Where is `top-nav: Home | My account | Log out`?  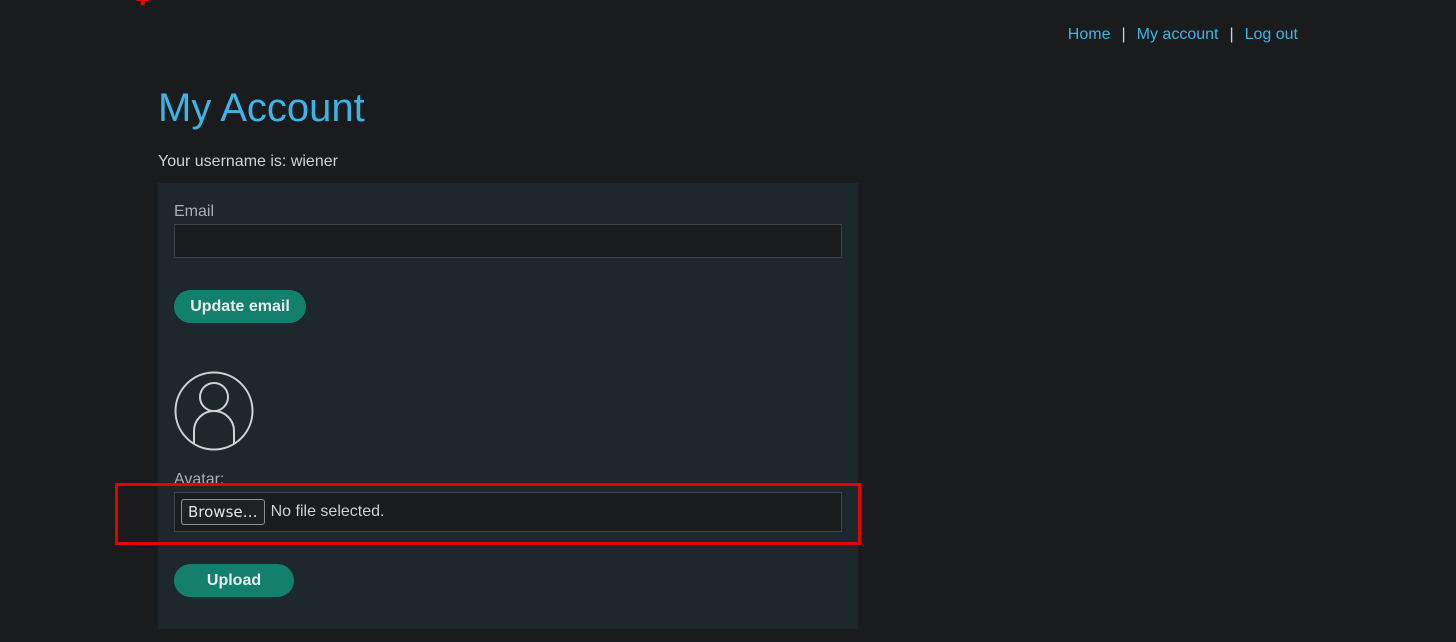
top-nav: Home | My account | Log out is located at coordinates (1183, 35).